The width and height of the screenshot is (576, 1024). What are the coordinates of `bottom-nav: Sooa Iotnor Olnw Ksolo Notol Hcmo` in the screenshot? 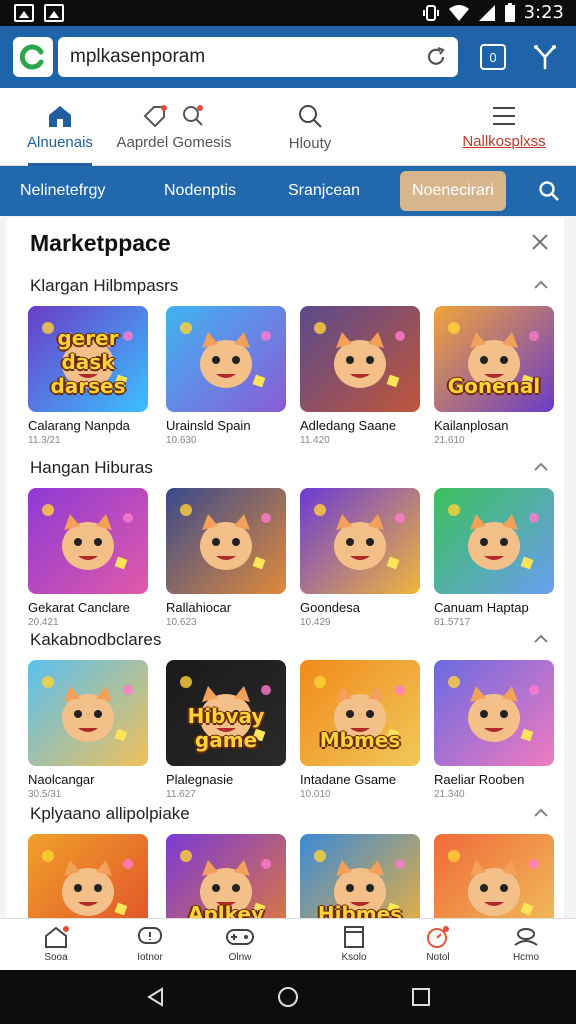 It's located at (288, 944).